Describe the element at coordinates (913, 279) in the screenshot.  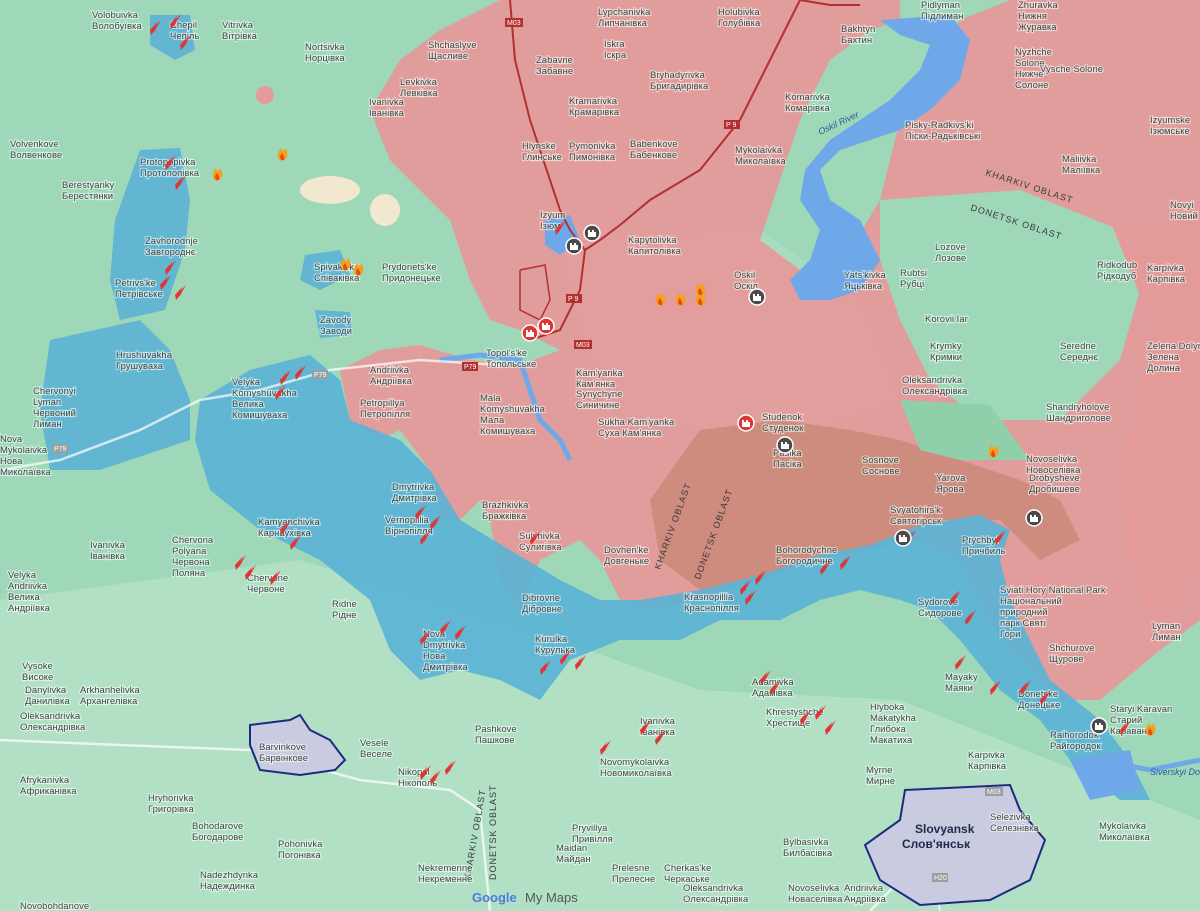
I see `city-label: Rubtsi Рубці` at that location.